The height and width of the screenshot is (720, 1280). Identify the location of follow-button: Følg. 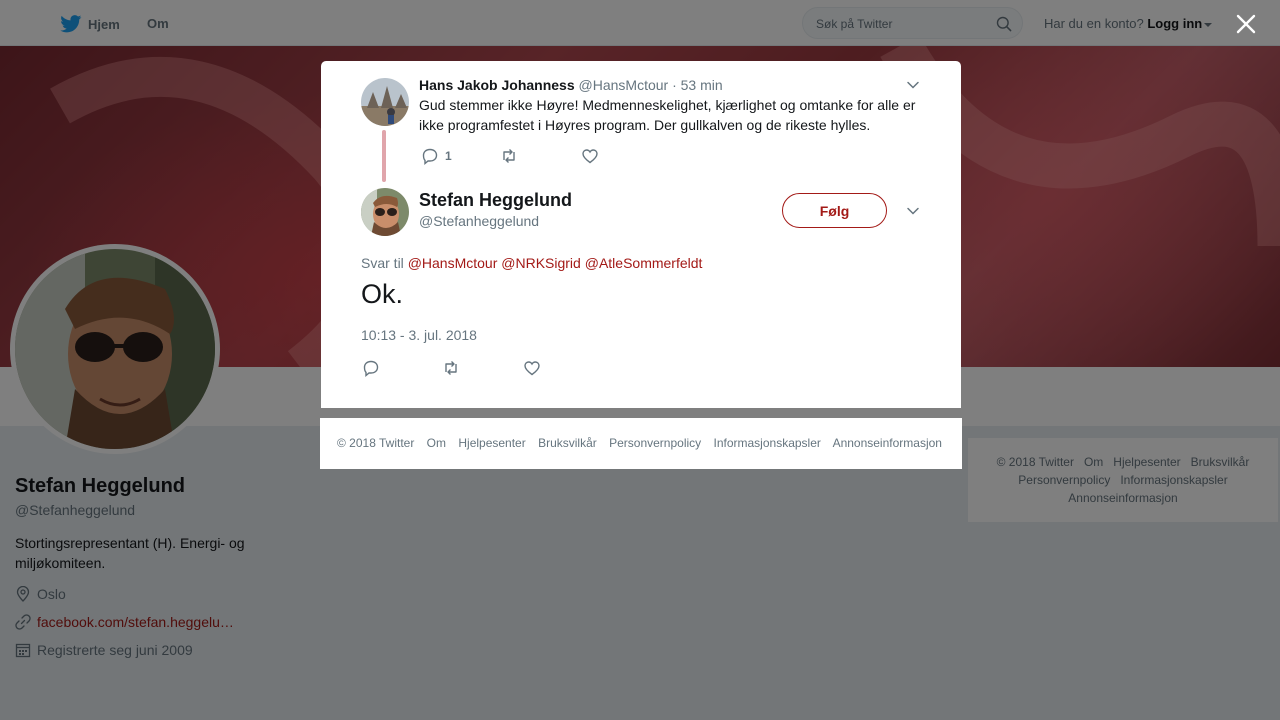
(834, 210).